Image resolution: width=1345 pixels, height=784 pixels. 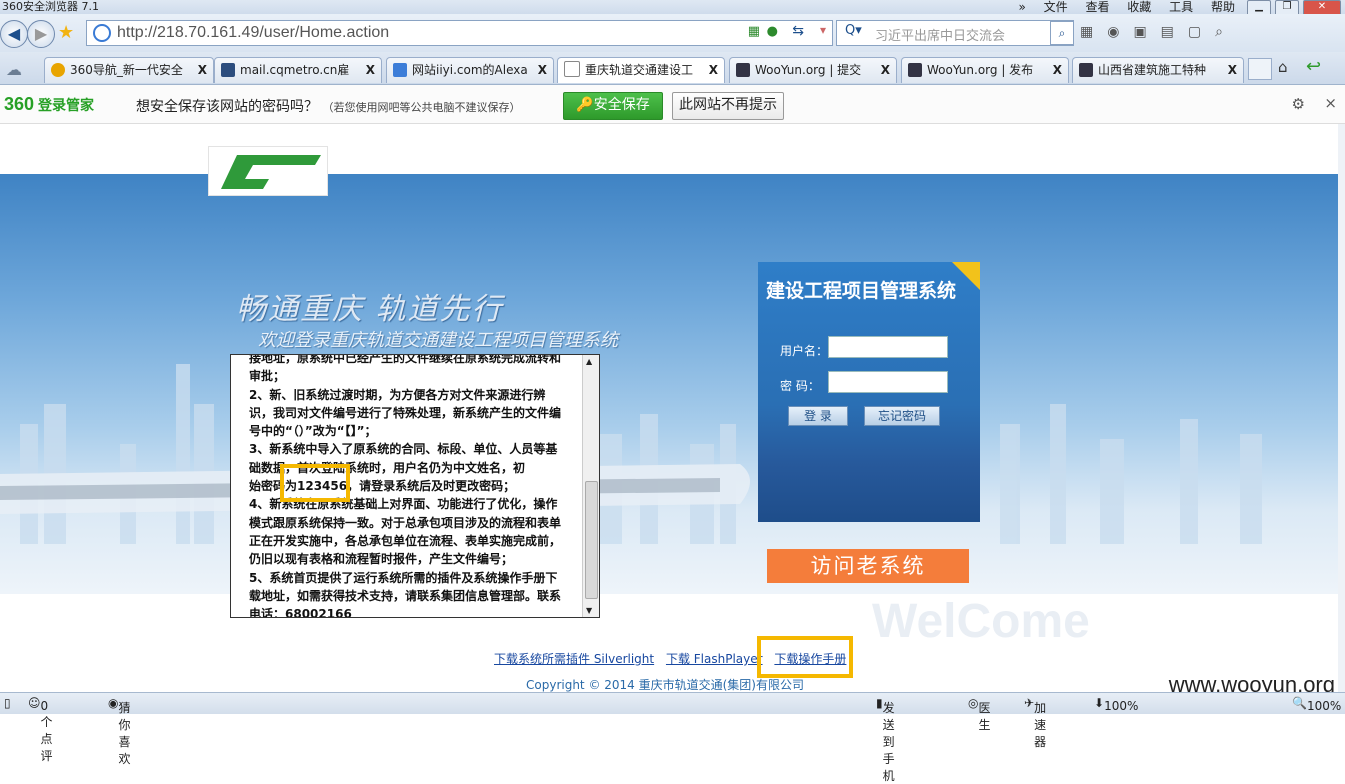 I want to click on notice-line: 电话：68002166, so click(x=300, y=612).